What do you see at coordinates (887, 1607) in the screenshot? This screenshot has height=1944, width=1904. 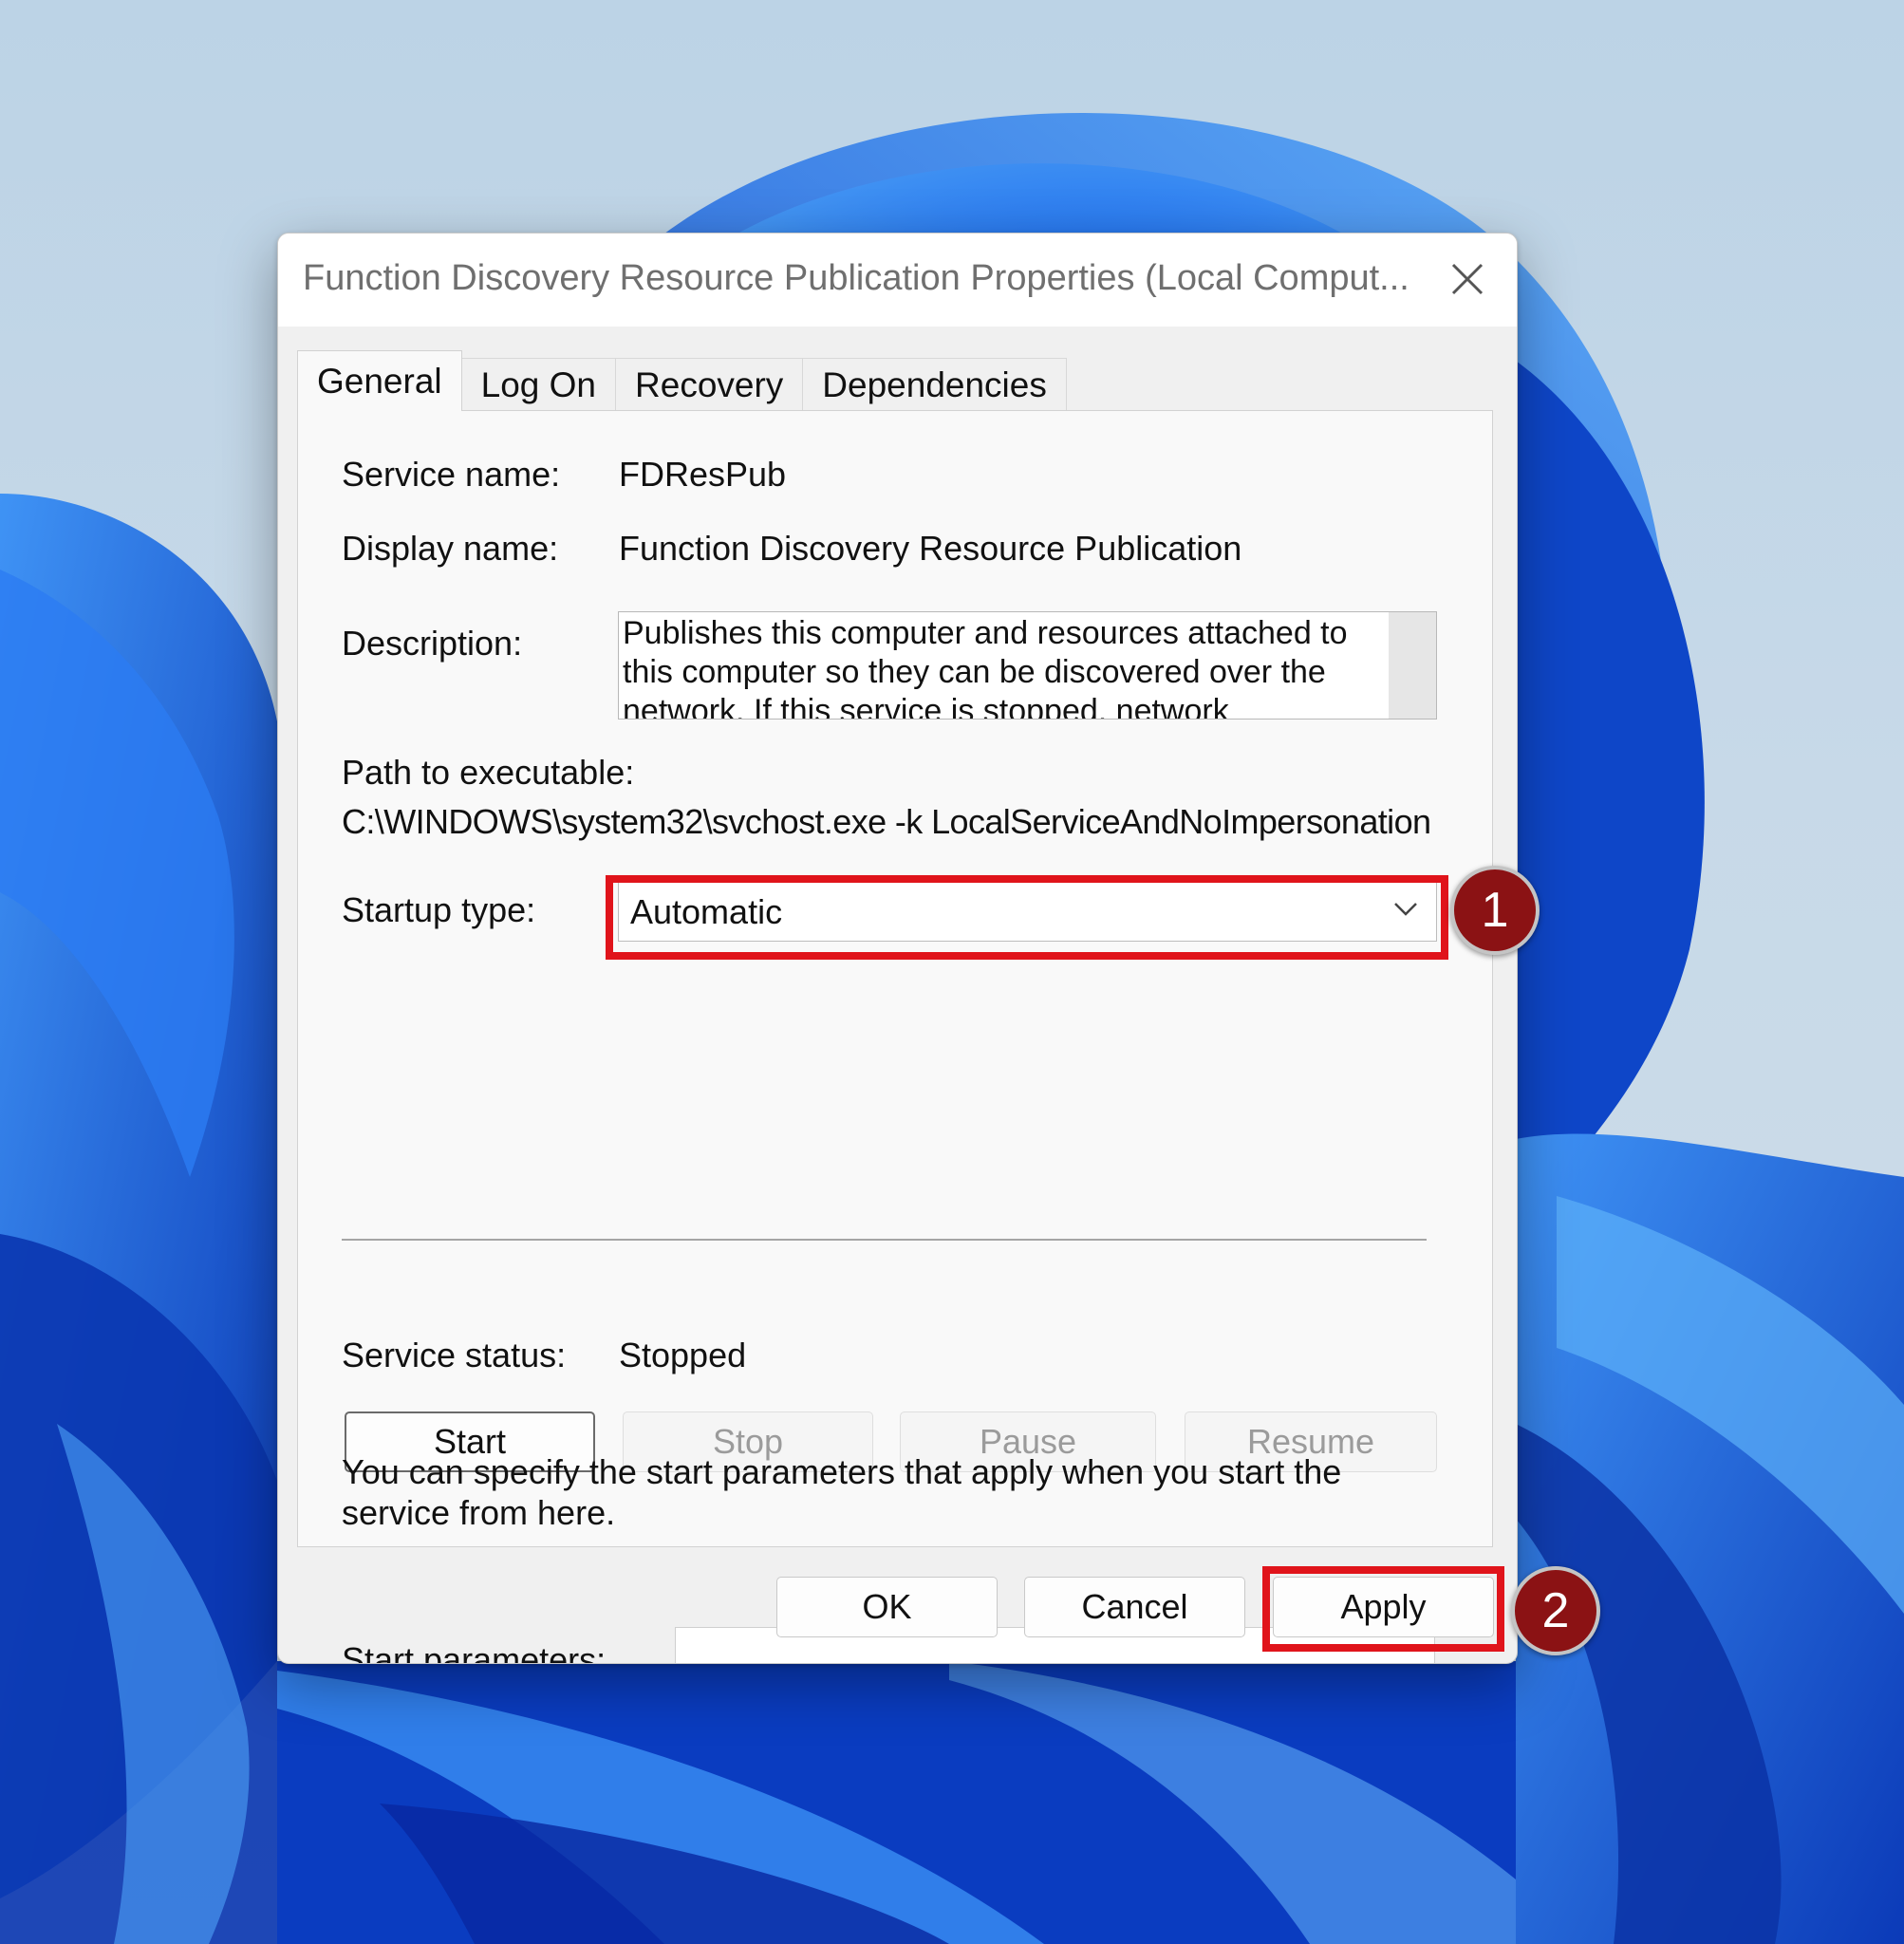 I see `ok-button: OK` at bounding box center [887, 1607].